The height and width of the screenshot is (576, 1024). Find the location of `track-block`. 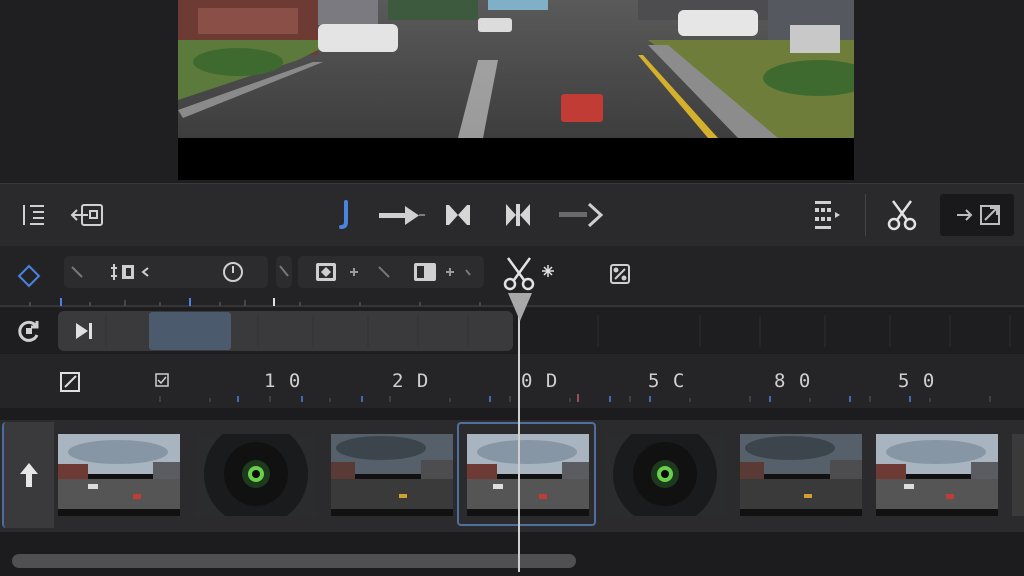

track-block is located at coordinates (190, 331).